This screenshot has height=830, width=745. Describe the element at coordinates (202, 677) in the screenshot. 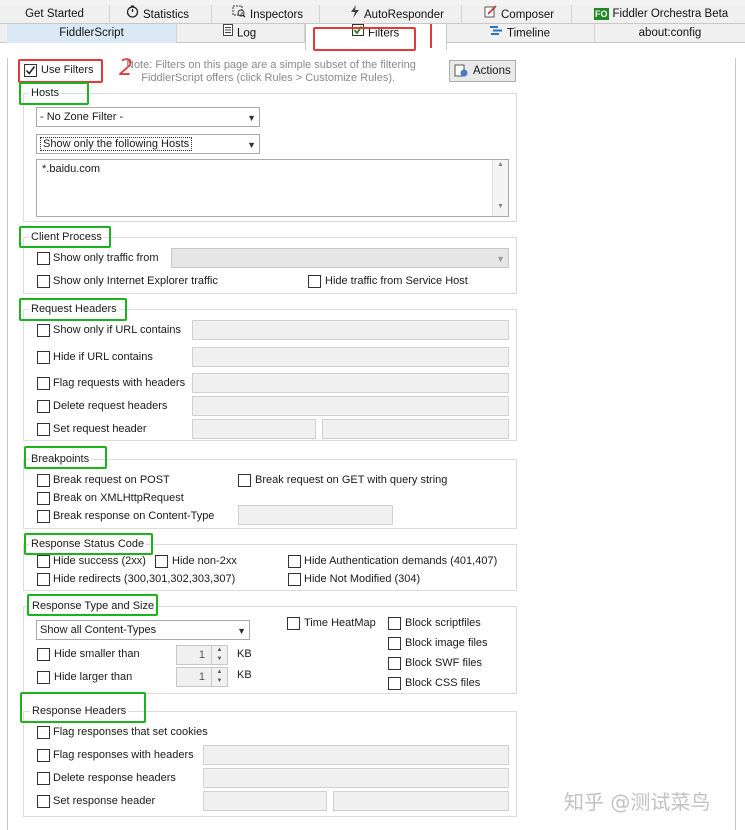

I see `larger-than-stepper: 1 ▲ ▼` at that location.